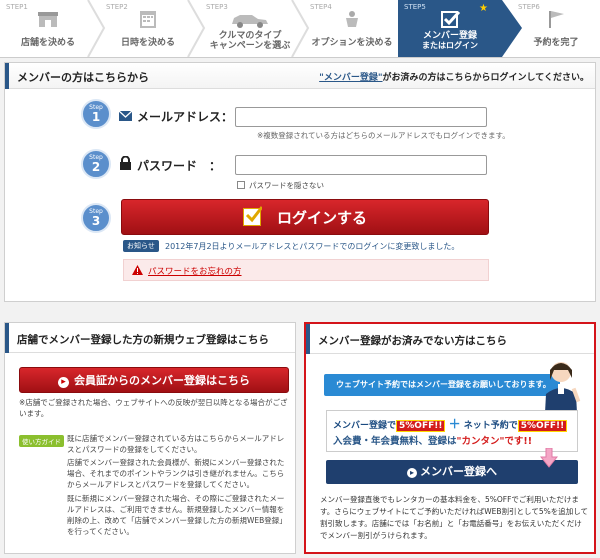 The image size is (600, 558). Describe the element at coordinates (395, 441) in the screenshot. I see `promo-line-2a: 入会費・年会費無料、登録は` at that location.